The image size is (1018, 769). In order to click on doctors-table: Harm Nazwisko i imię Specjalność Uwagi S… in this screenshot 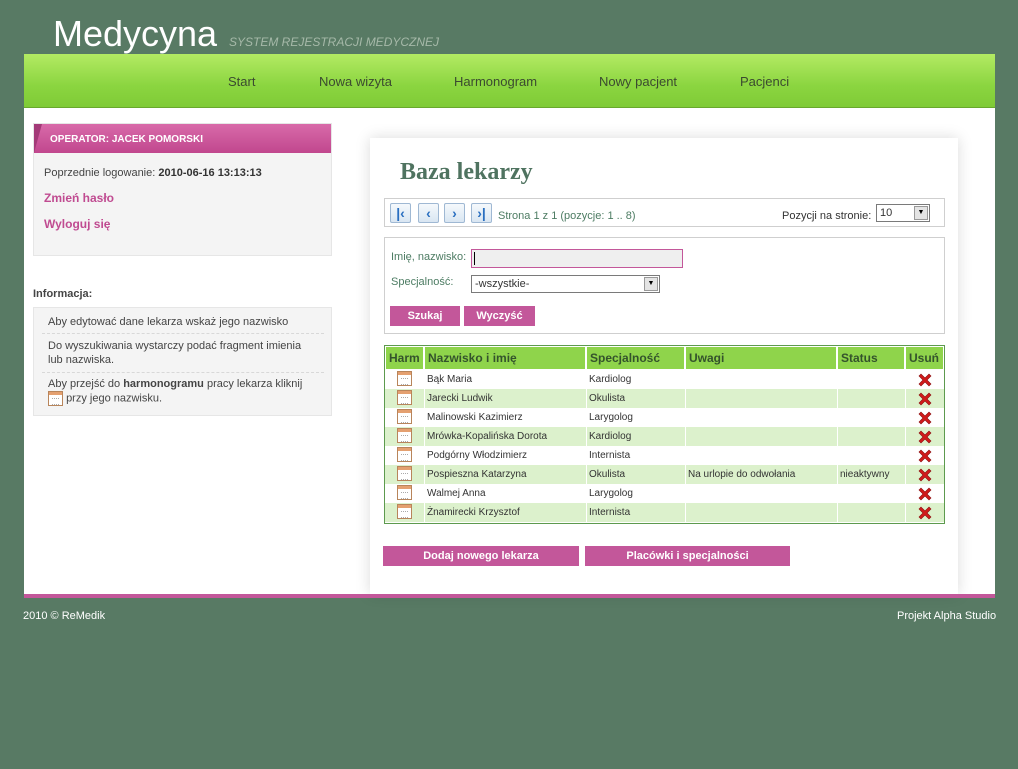, I will do `click(664, 434)`.